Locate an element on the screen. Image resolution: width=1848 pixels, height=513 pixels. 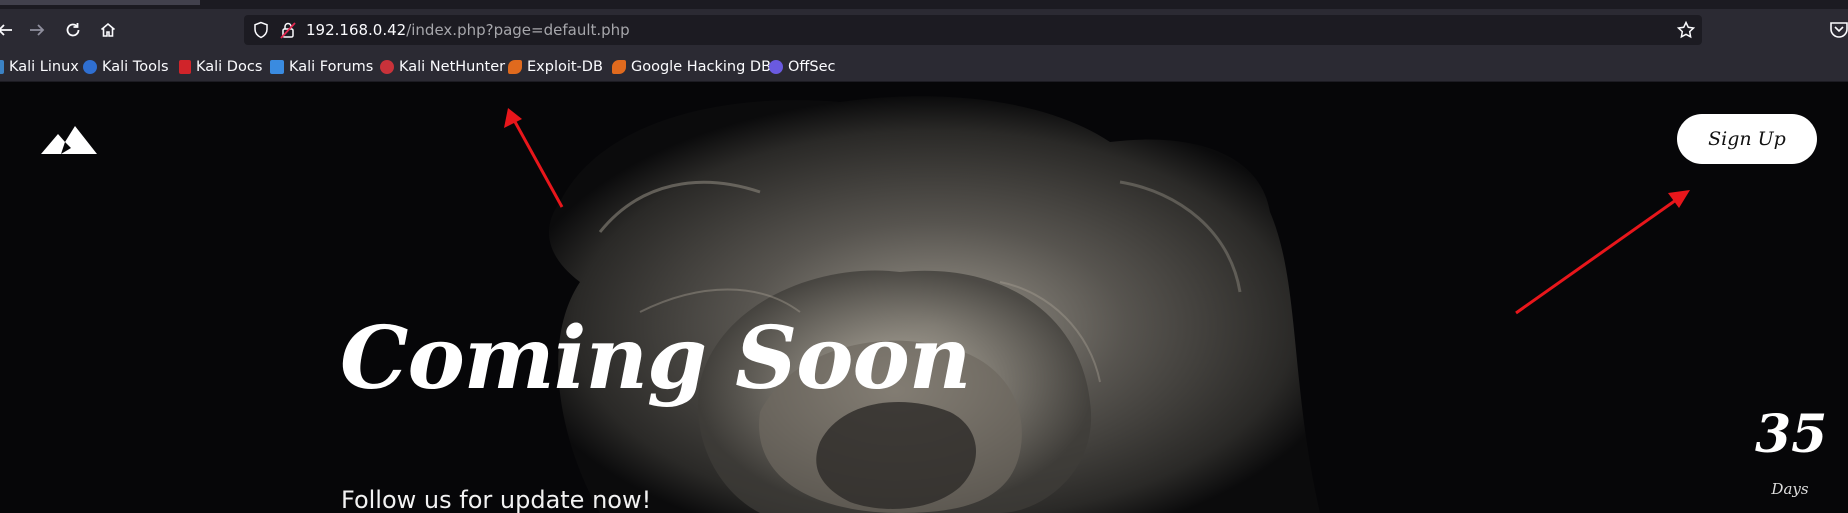
bookmark-kali-tools: Kali Tools is located at coordinates (126, 67).